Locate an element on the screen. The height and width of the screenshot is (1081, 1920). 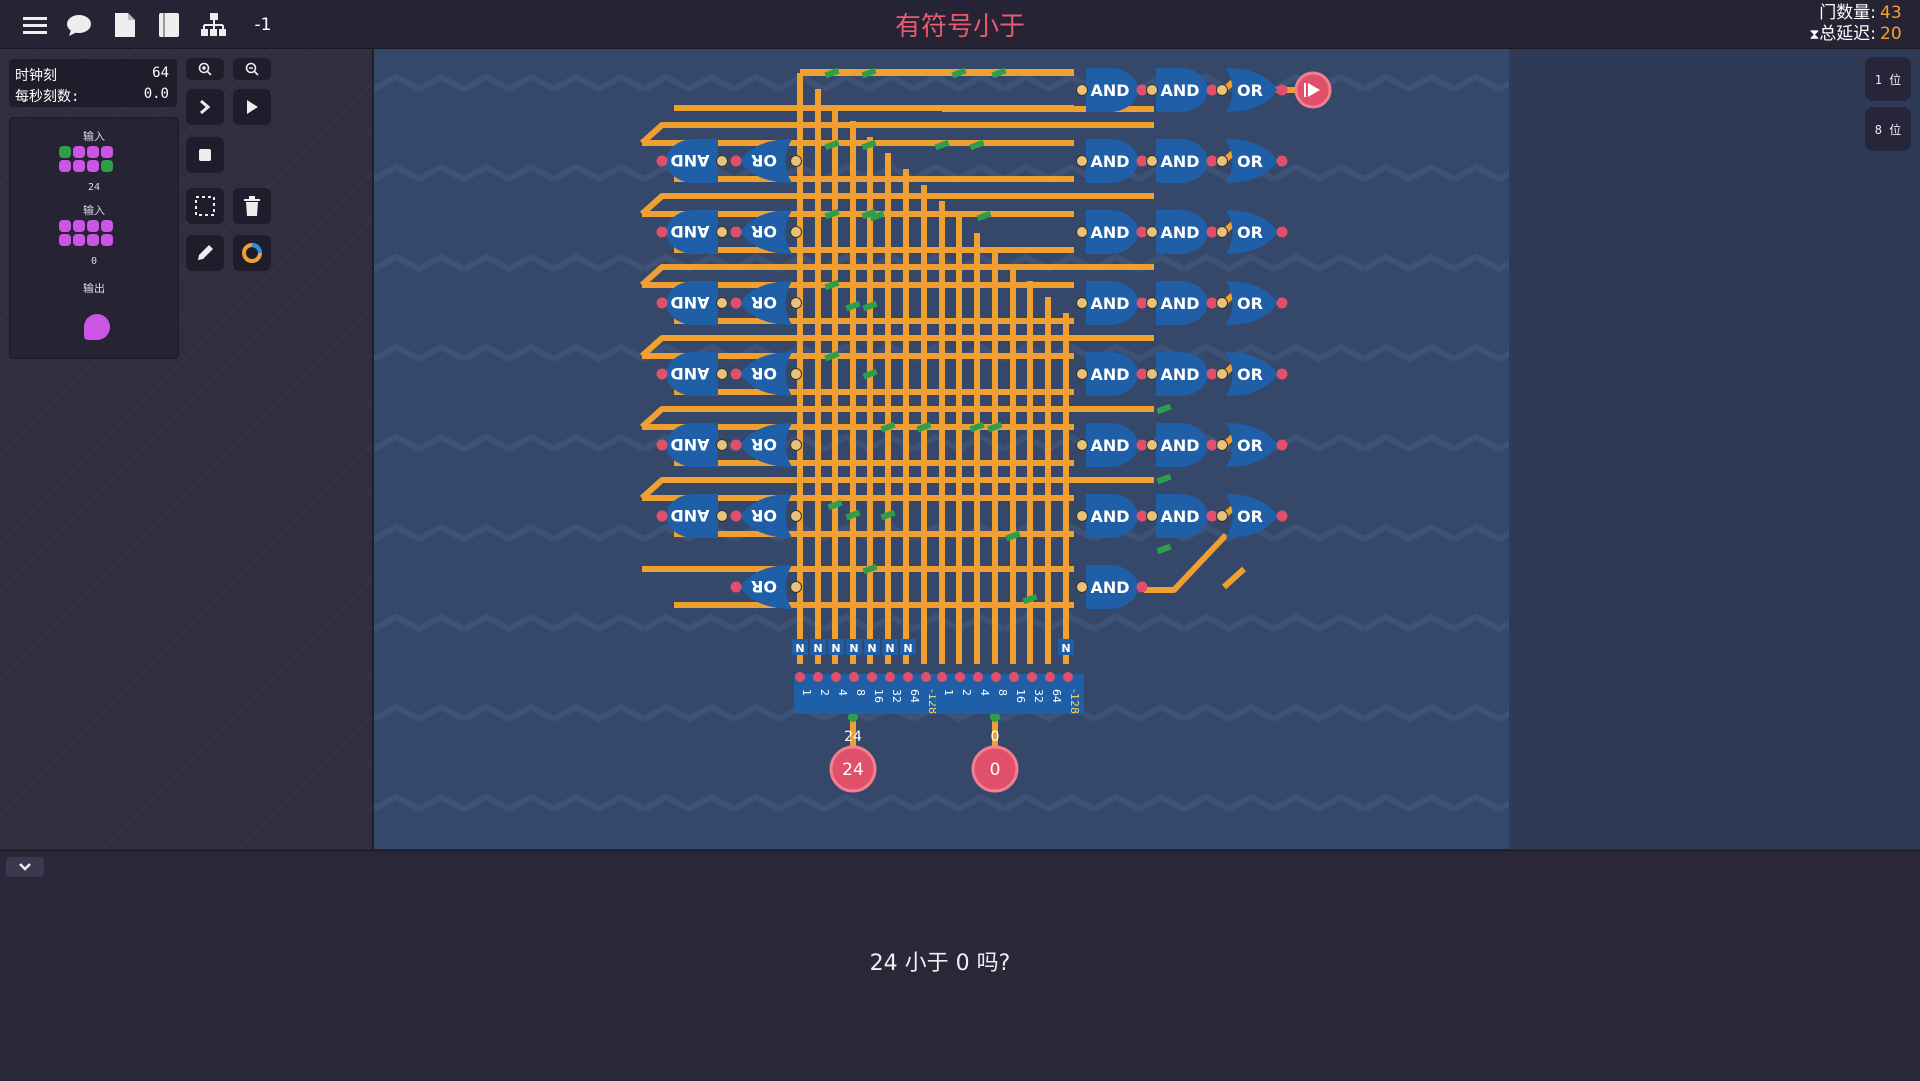
input-a-bit-label: 4 is located at coordinates (842, 692).